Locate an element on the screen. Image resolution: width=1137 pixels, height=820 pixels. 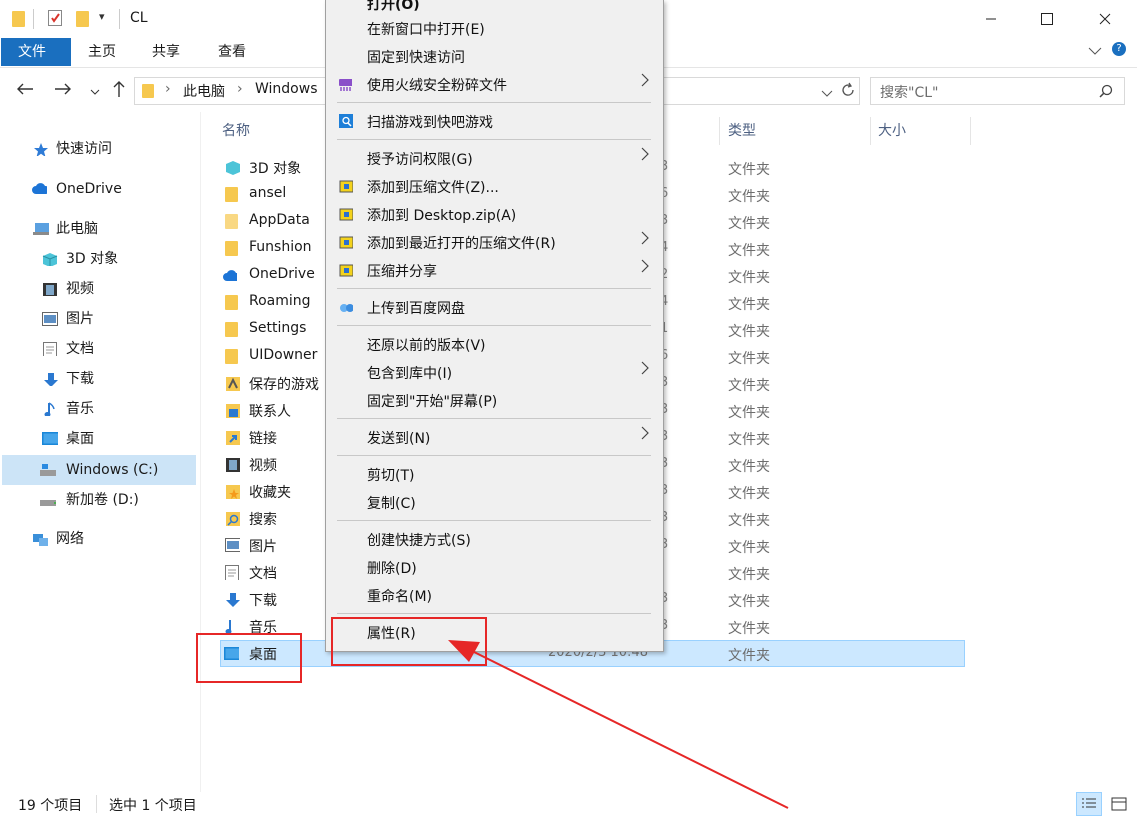
sidebar-item-documents: 文档 is located at coordinates (98, 349).